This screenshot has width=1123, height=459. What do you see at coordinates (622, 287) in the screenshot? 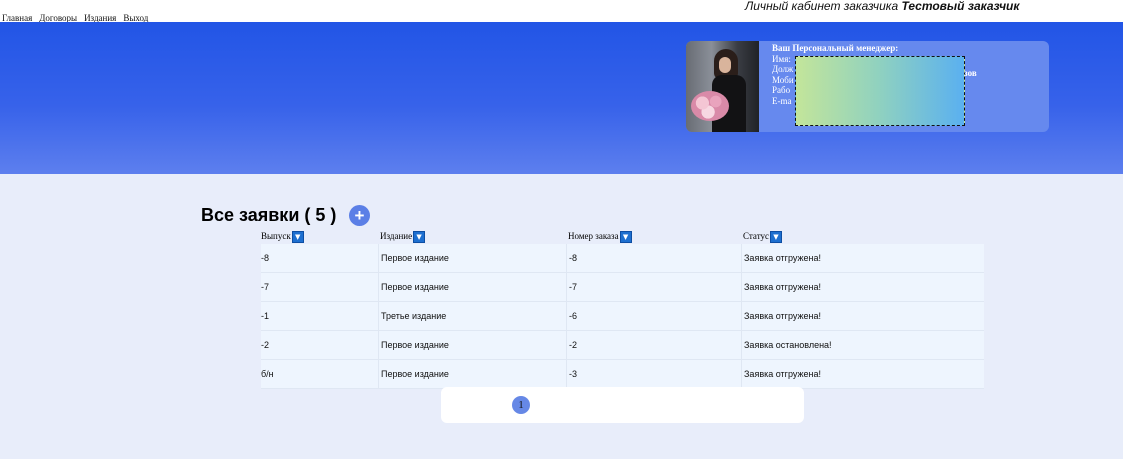
I see `table-row: -7 Первое издание -7 Заявка отгружена!` at bounding box center [622, 287].